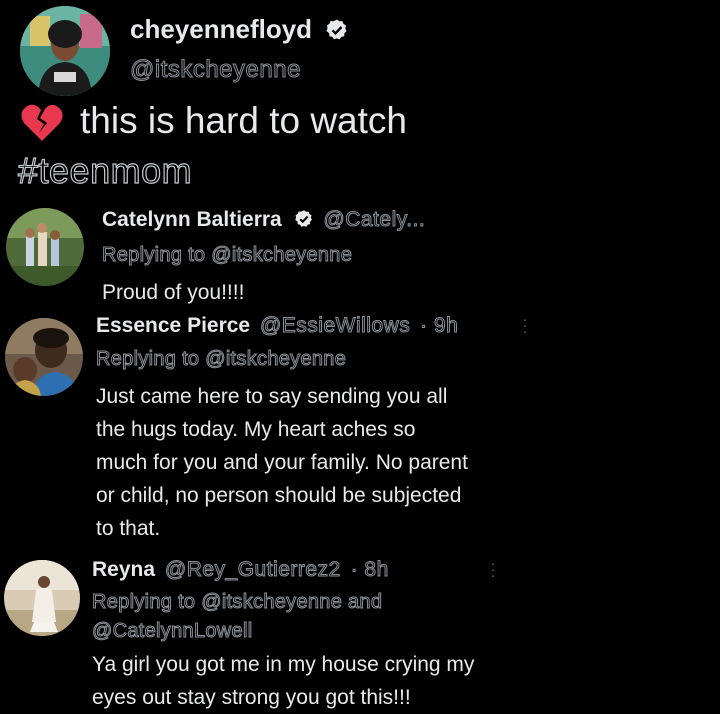  I want to click on reply-text-line: eyes out stay strong you got this!!!, so click(251, 697).